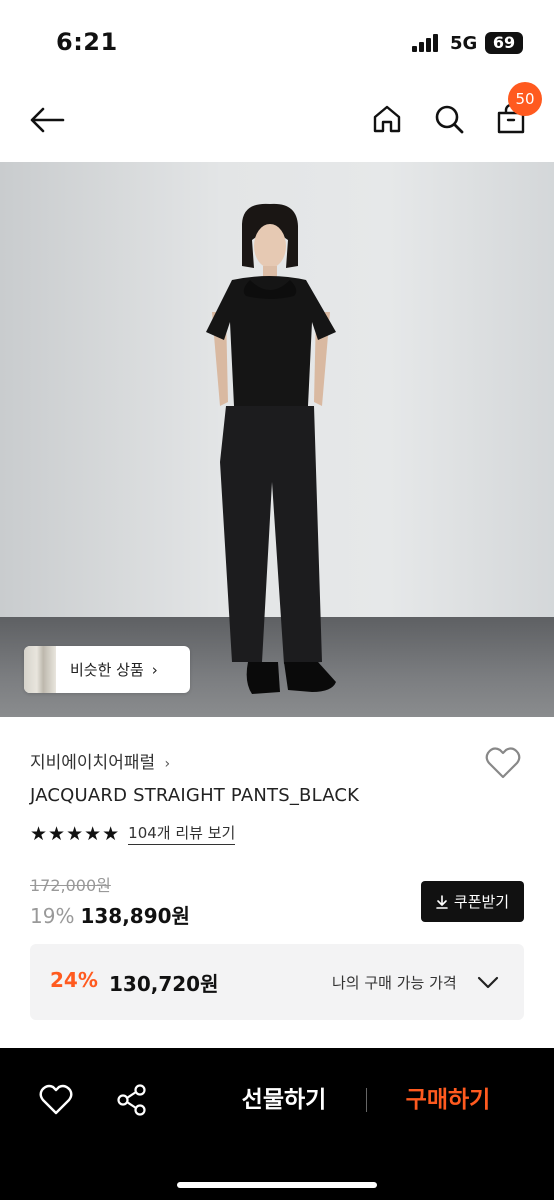 This screenshot has width=554, height=1200. I want to click on rating-row: ★★★★★ 104개 리뷰 보기, so click(133, 833).